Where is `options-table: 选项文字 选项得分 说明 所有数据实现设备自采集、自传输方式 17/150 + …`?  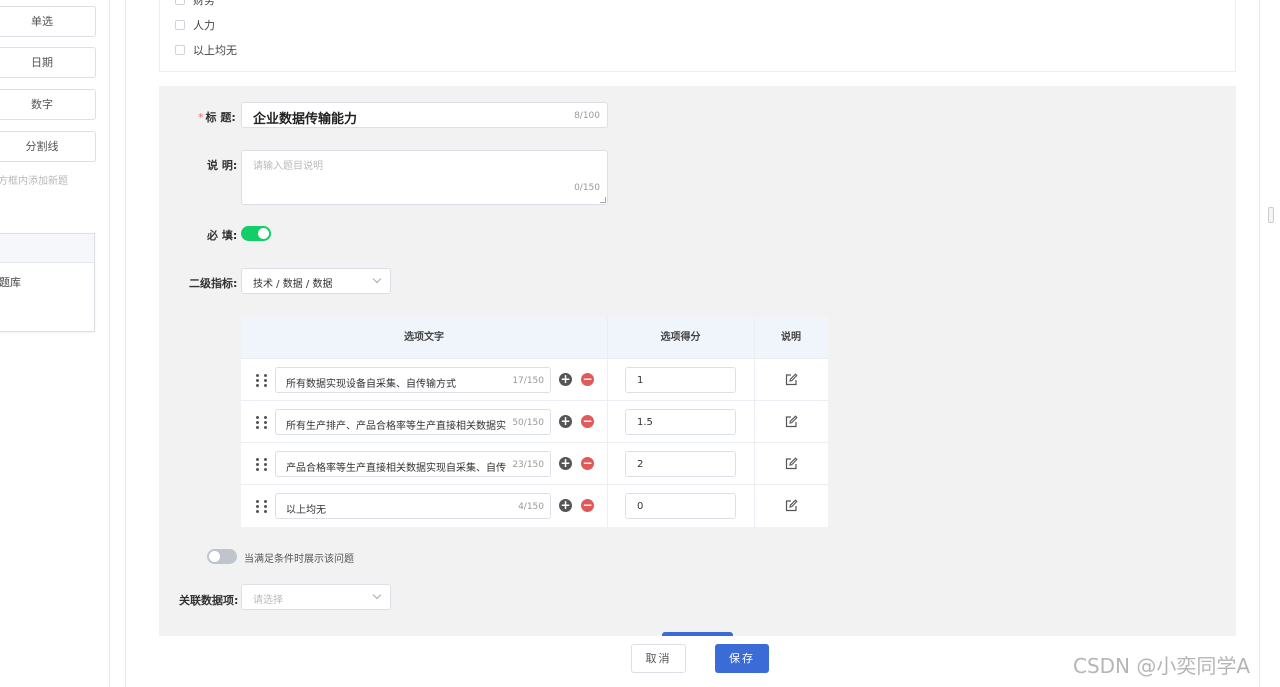 options-table: 选项文字 选项得分 说明 所有数据实现设备自采集、自传输方式 17/150 + … is located at coordinates (534, 422).